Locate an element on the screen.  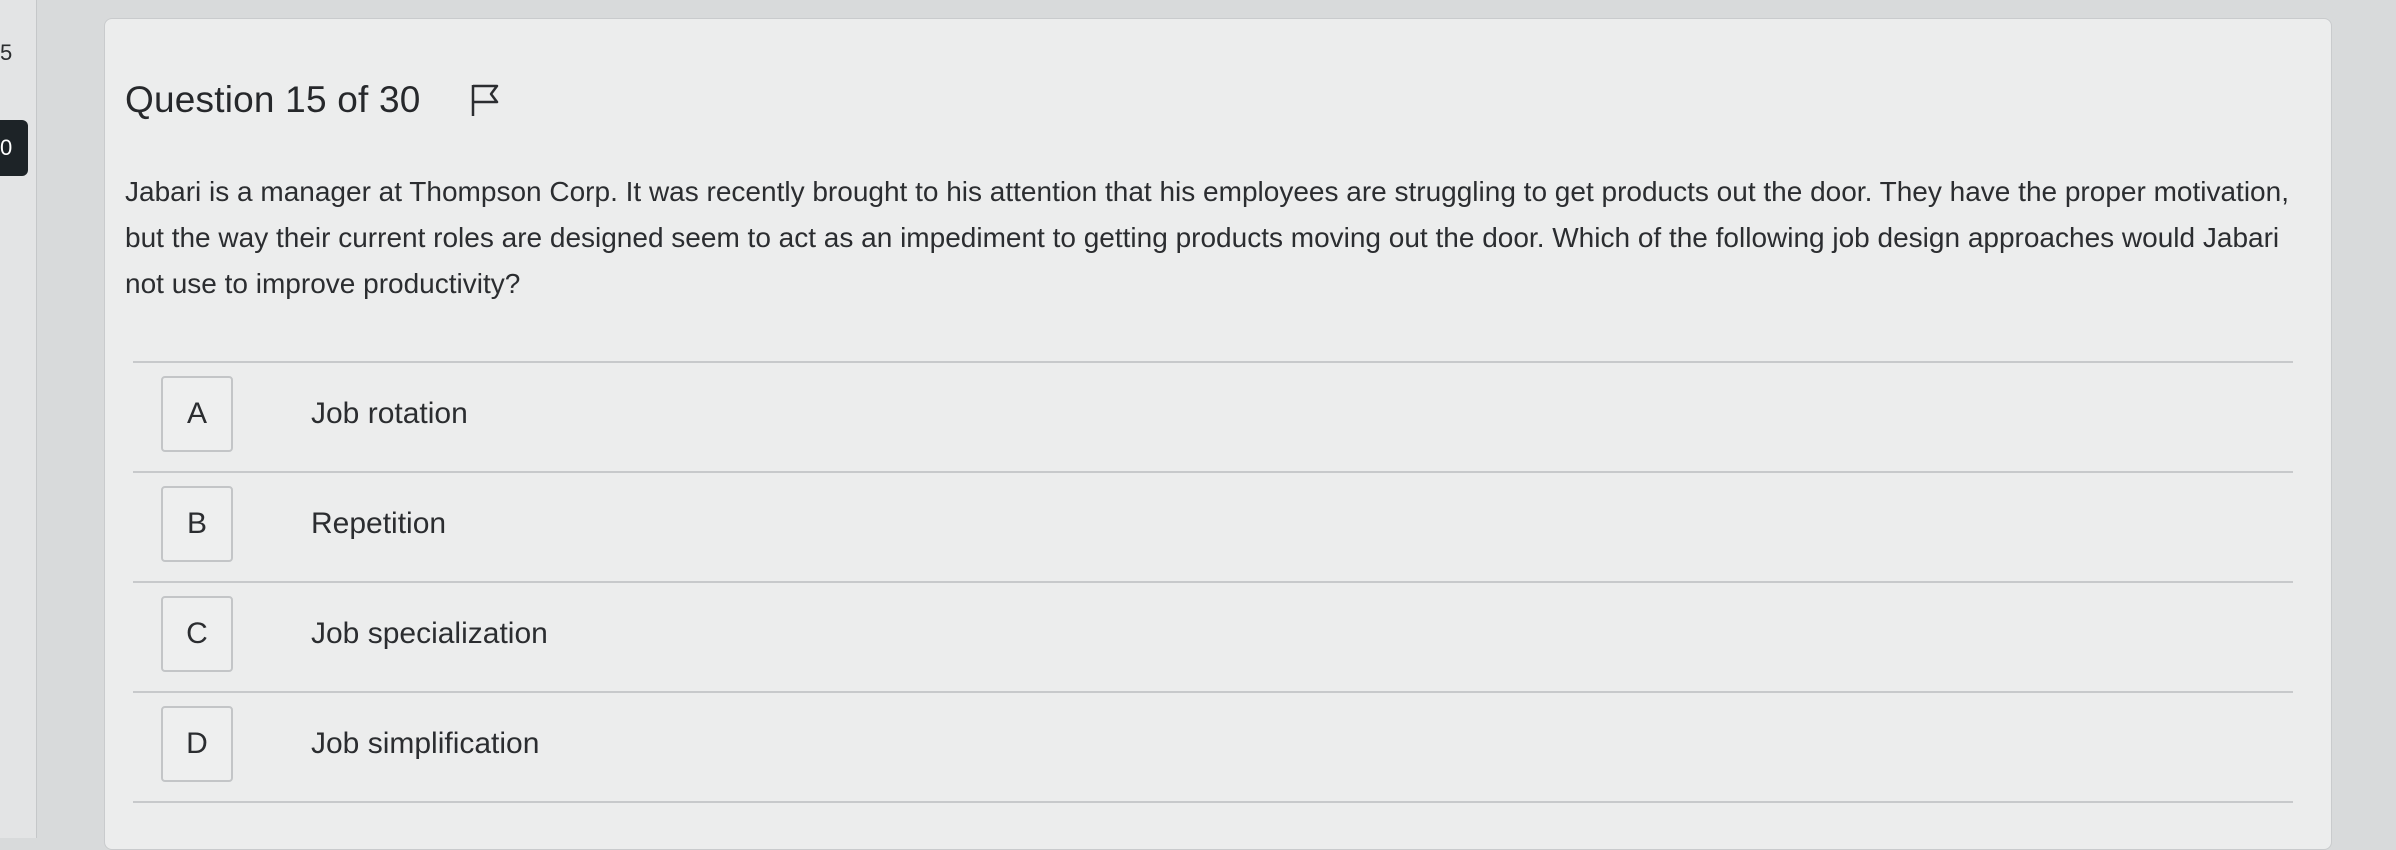
option-letter: C is located at coordinates (197, 634).